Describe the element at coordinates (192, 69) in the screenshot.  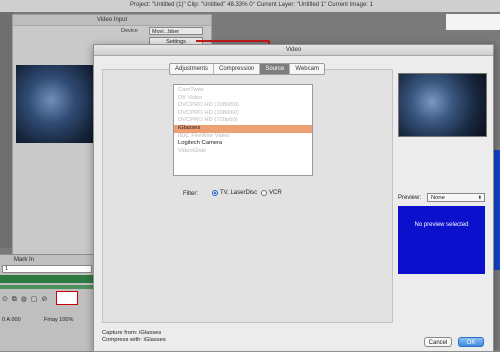
I see `tab-adjustments: Adjustments` at that location.